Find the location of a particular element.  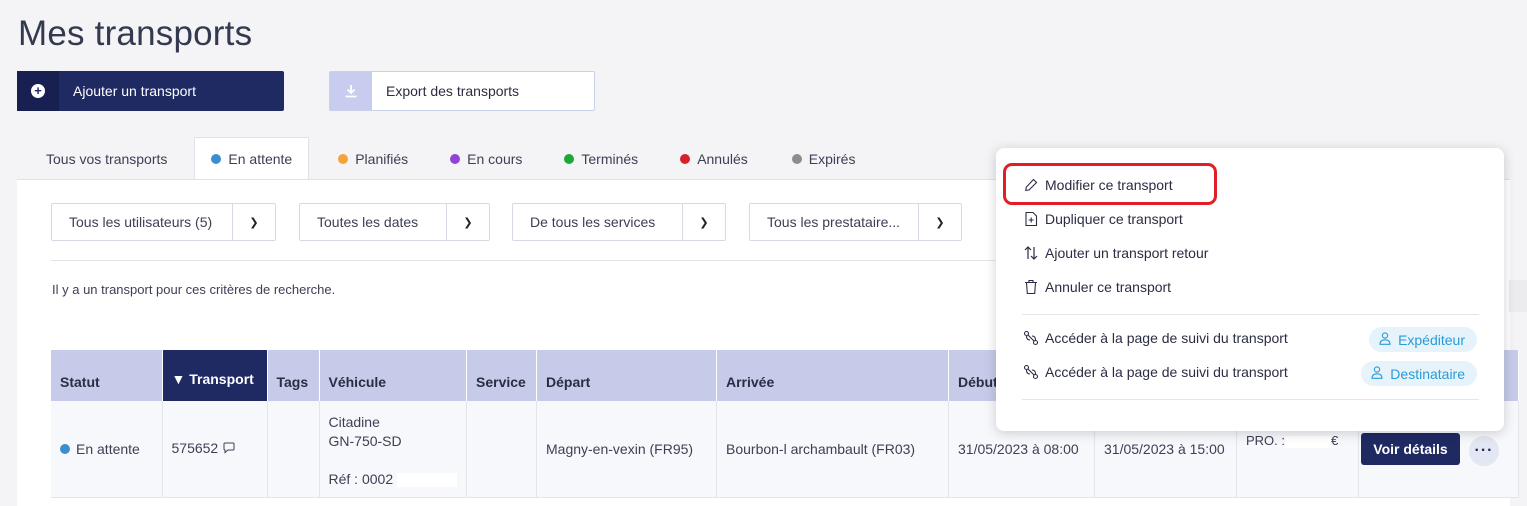

tab-label: En cours is located at coordinates (495, 158).